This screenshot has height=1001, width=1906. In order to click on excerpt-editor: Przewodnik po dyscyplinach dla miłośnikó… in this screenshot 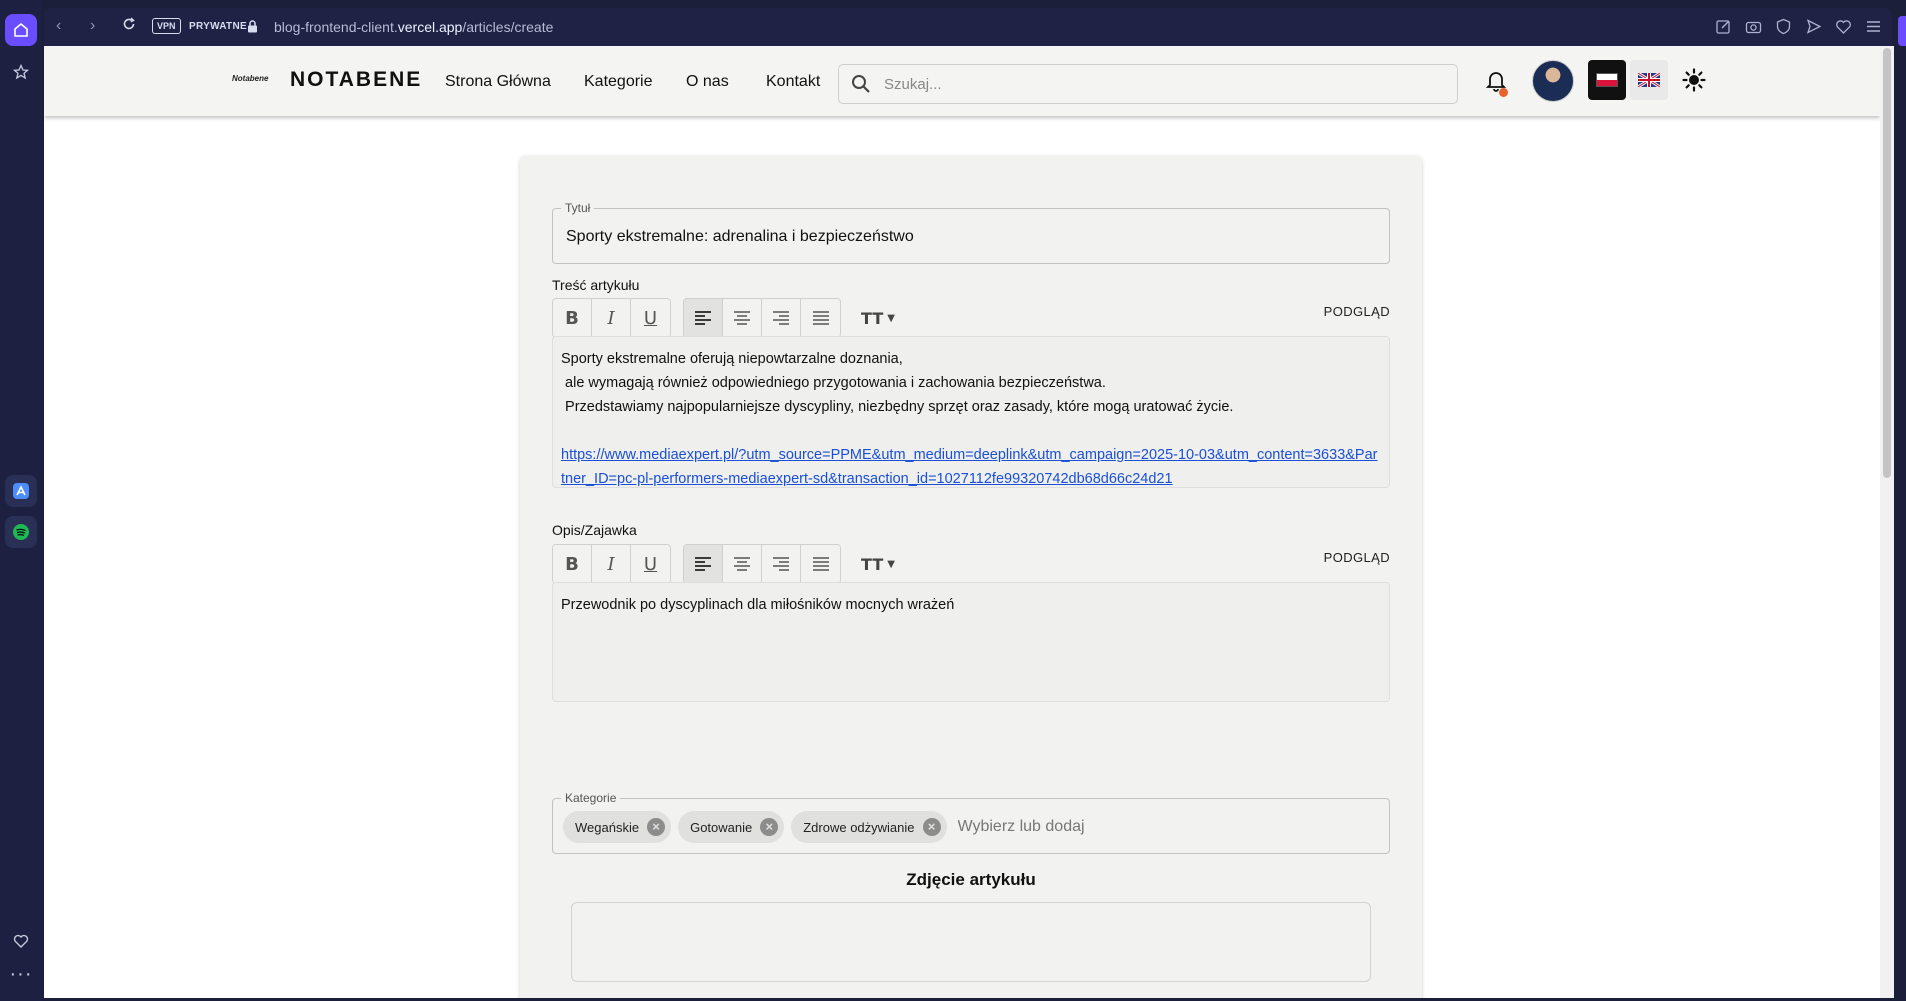, I will do `click(971, 642)`.